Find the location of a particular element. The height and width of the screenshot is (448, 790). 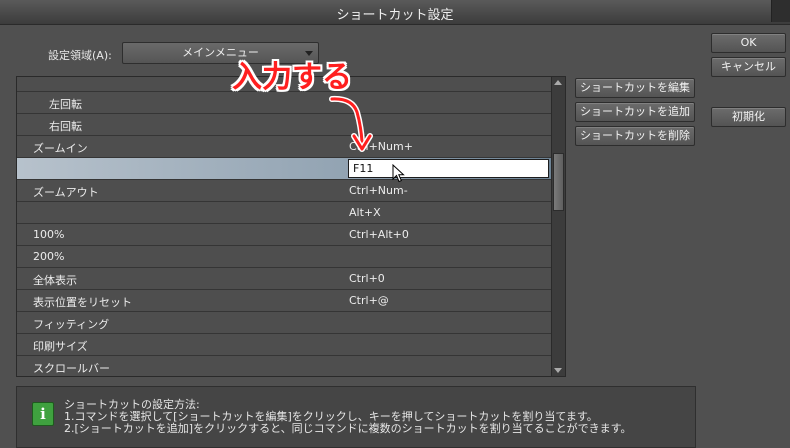

mouse-cursor-icon is located at coordinates (398, 173).